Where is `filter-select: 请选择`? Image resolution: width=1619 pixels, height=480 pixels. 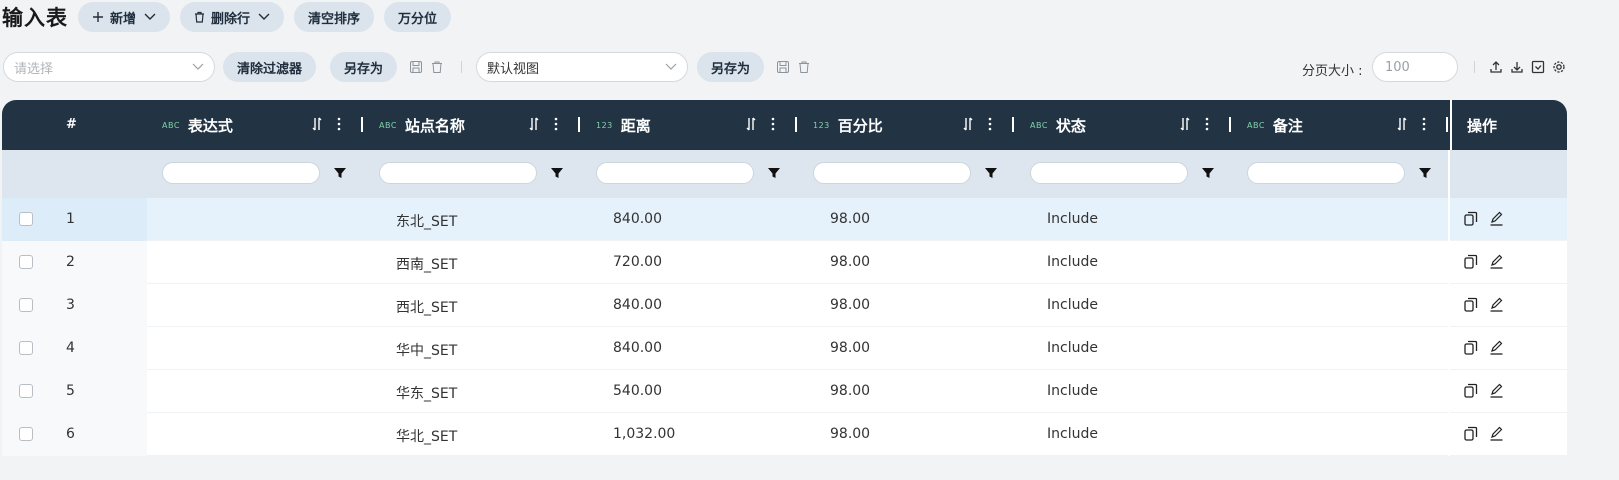
filter-select: 请选择 is located at coordinates (109, 67).